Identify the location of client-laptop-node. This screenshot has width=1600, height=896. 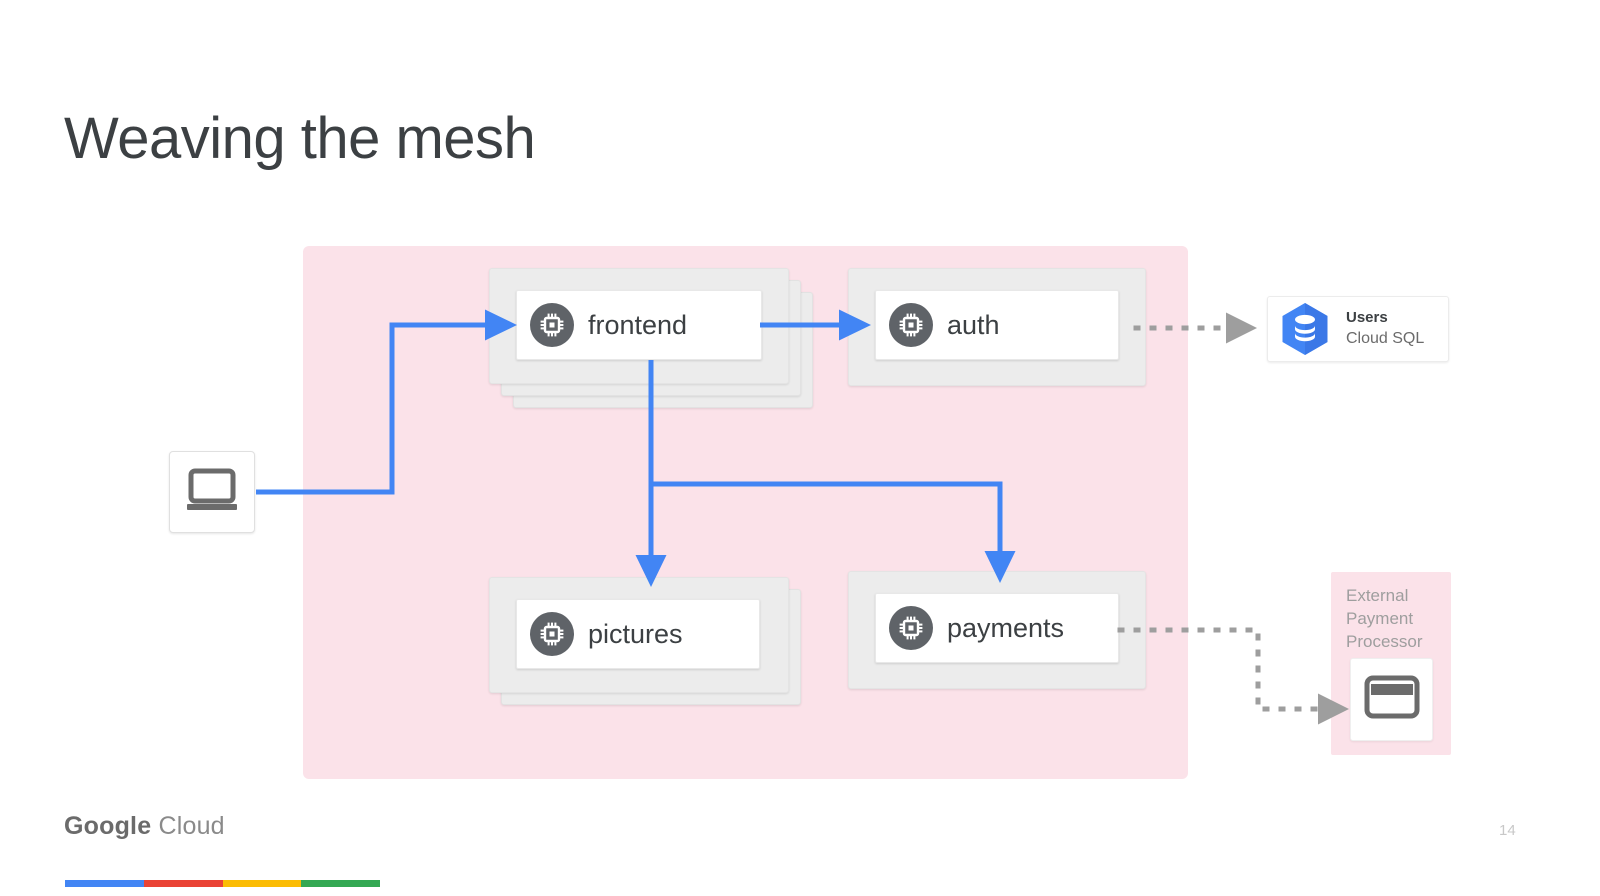
(212, 492).